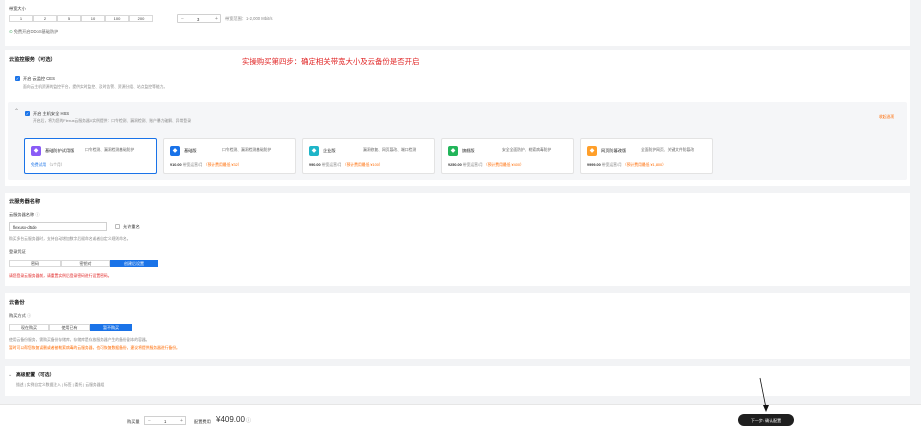 The height and width of the screenshot is (435, 921). Describe the element at coordinates (27, 113) in the screenshot. I see `hss-checkbox: ✓` at that location.